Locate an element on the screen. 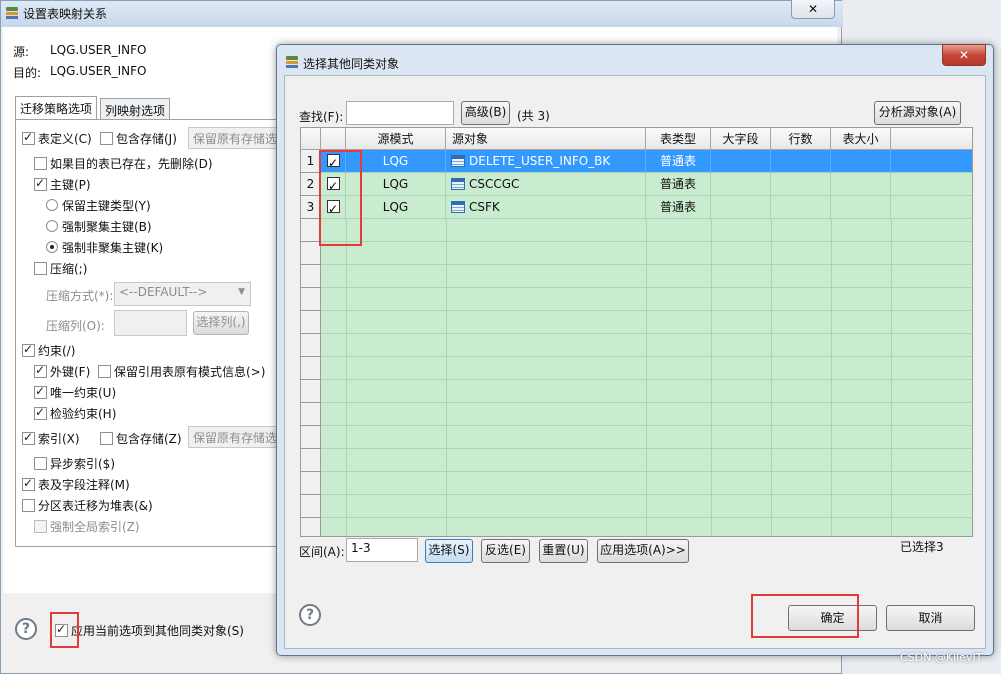 Image resolution: width=1001 pixels, height=674 pixels. column-header: 源模式 is located at coordinates (396, 139).